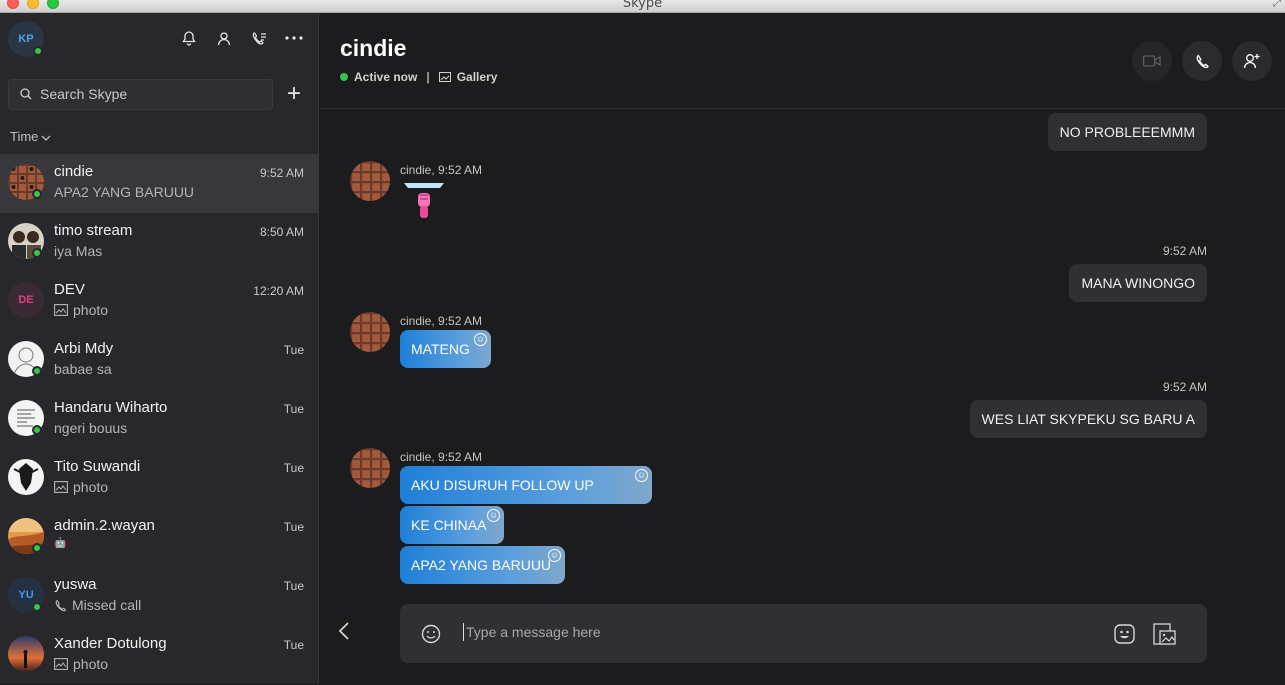  I want to click on send-image-icon, so click(1165, 636).